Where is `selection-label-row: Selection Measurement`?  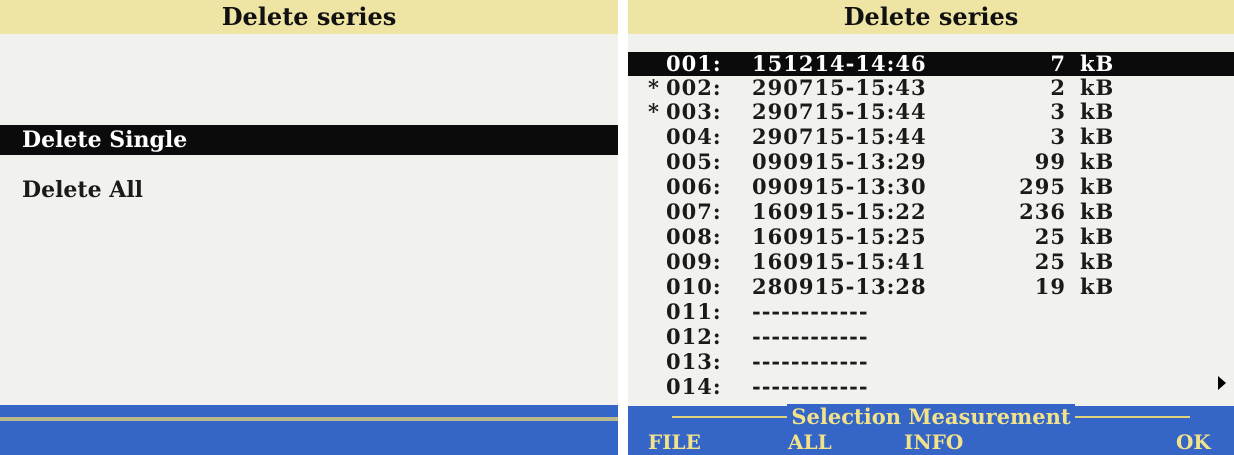 selection-label-row: Selection Measurement is located at coordinates (931, 416).